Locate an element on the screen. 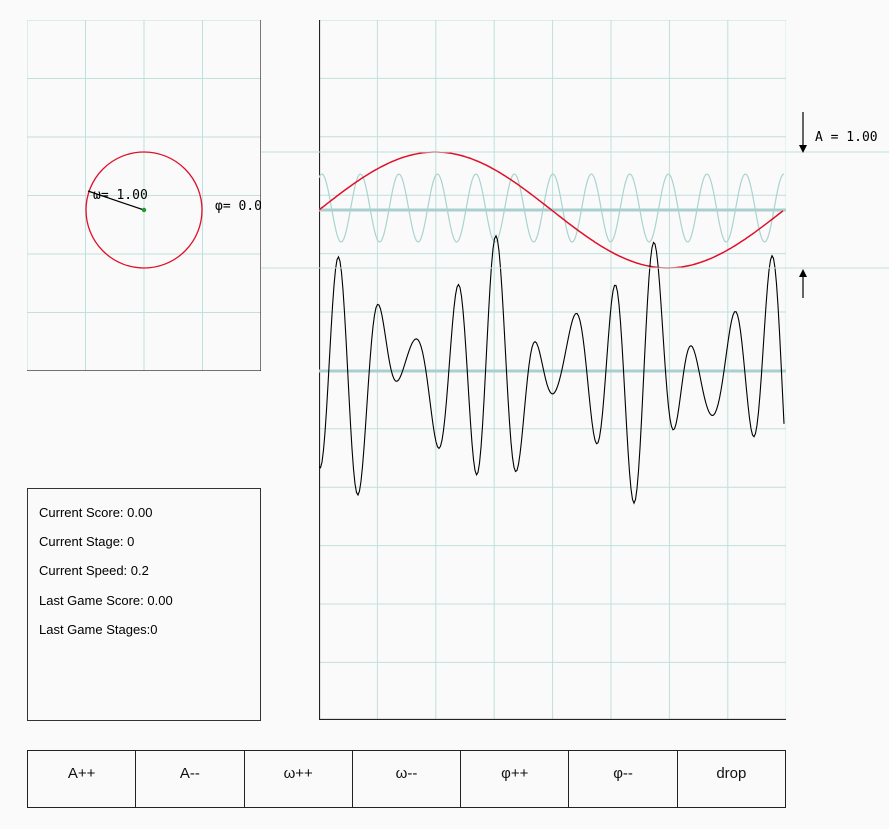 Image resolution: width=889 pixels, height=829 pixels. current-stage: Current Stage: 0 is located at coordinates (87, 541).